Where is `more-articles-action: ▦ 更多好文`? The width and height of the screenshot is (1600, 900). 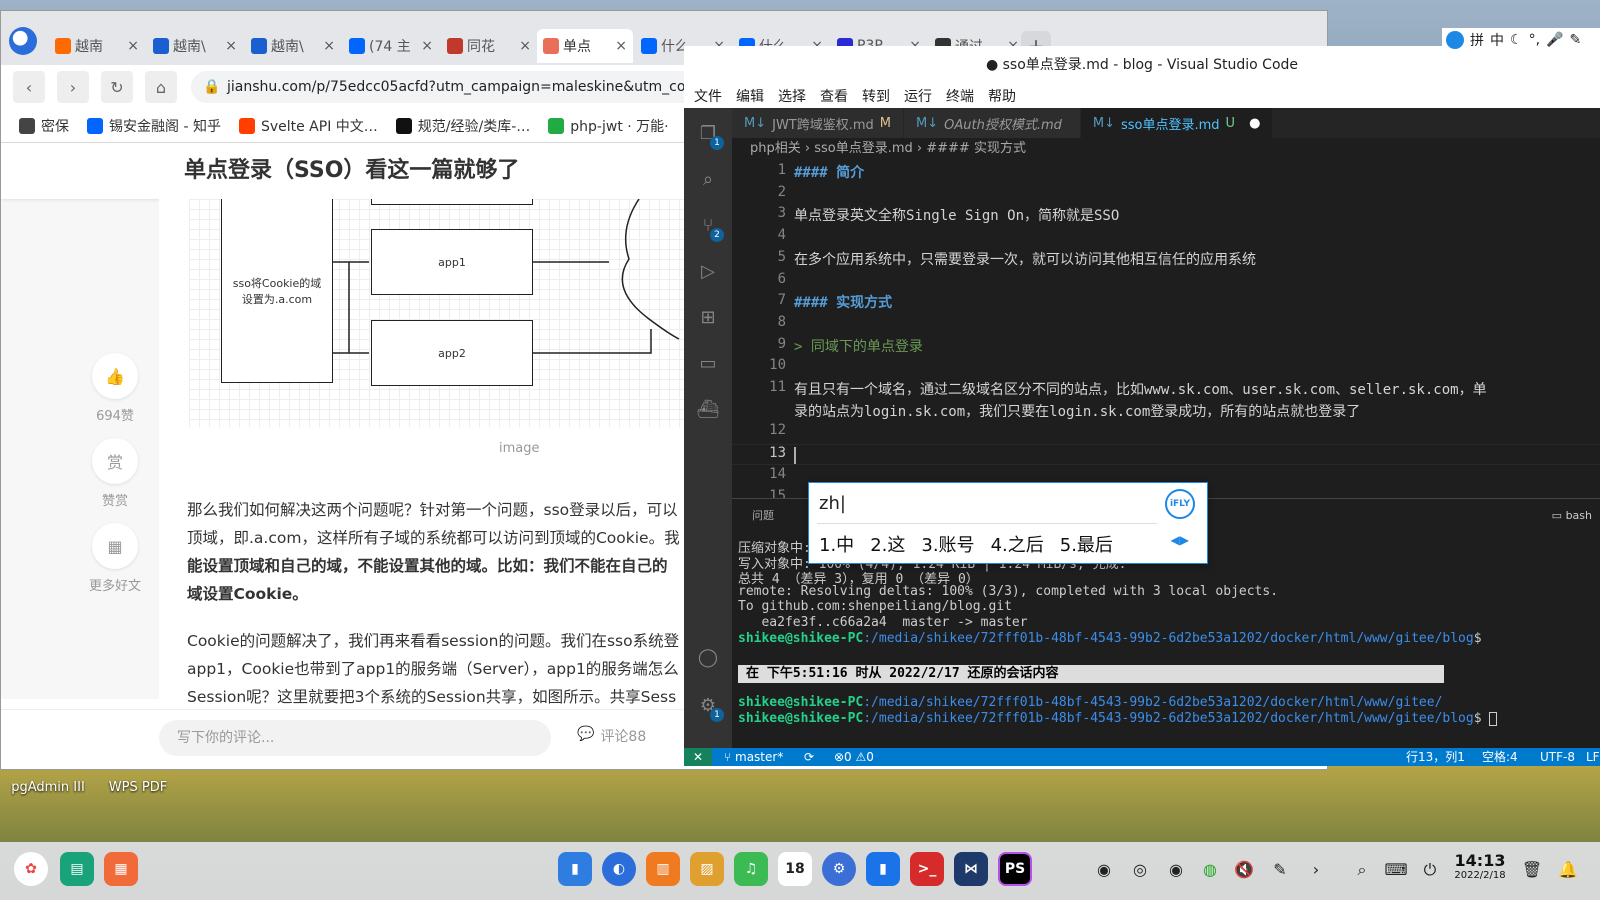 more-articles-action: ▦ 更多好文 is located at coordinates (115, 558).